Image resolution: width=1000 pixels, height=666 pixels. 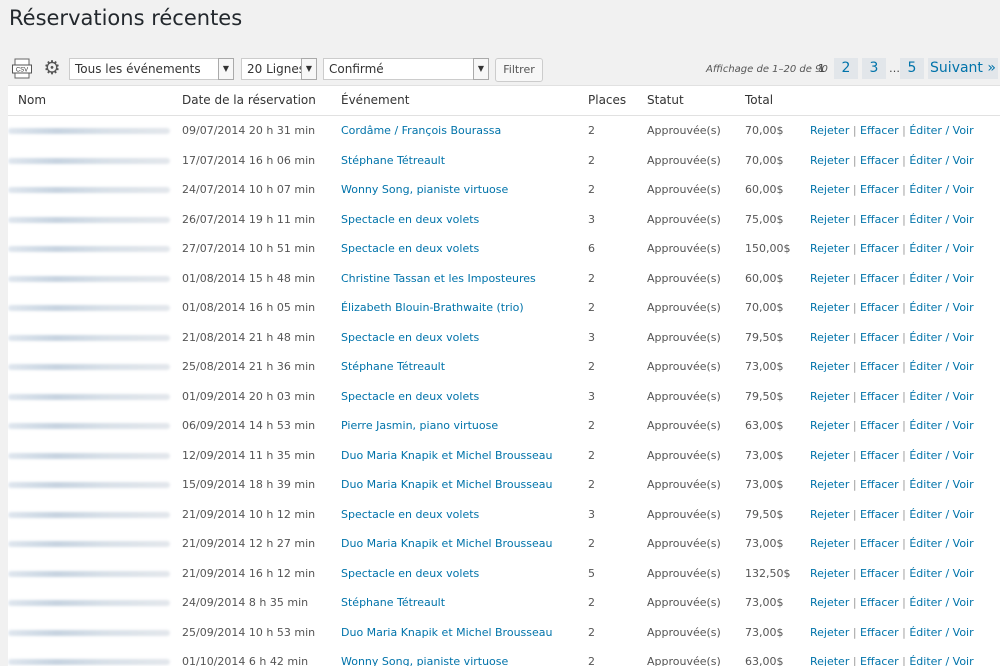 What do you see at coordinates (432, 307) in the screenshot?
I see `event-link: Élizabeth Blouin-Brathwaite (trio)` at bounding box center [432, 307].